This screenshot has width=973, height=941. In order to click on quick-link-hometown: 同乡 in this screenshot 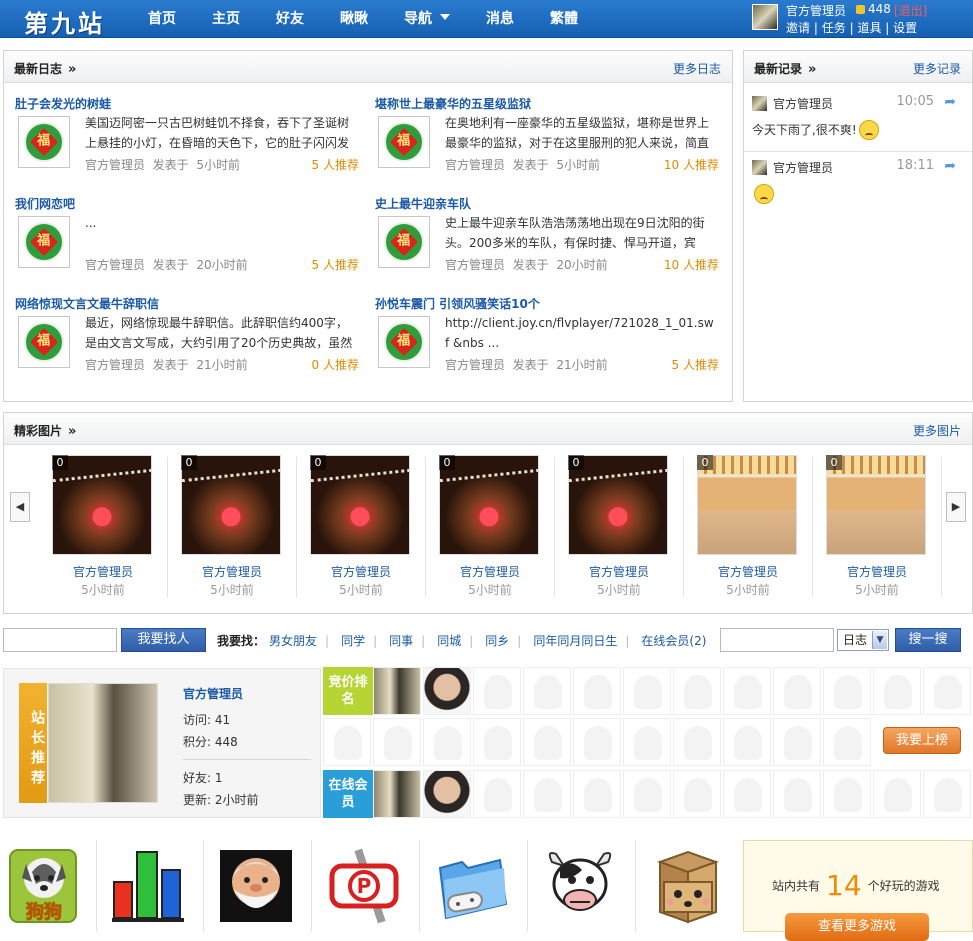, I will do `click(497, 641)`.